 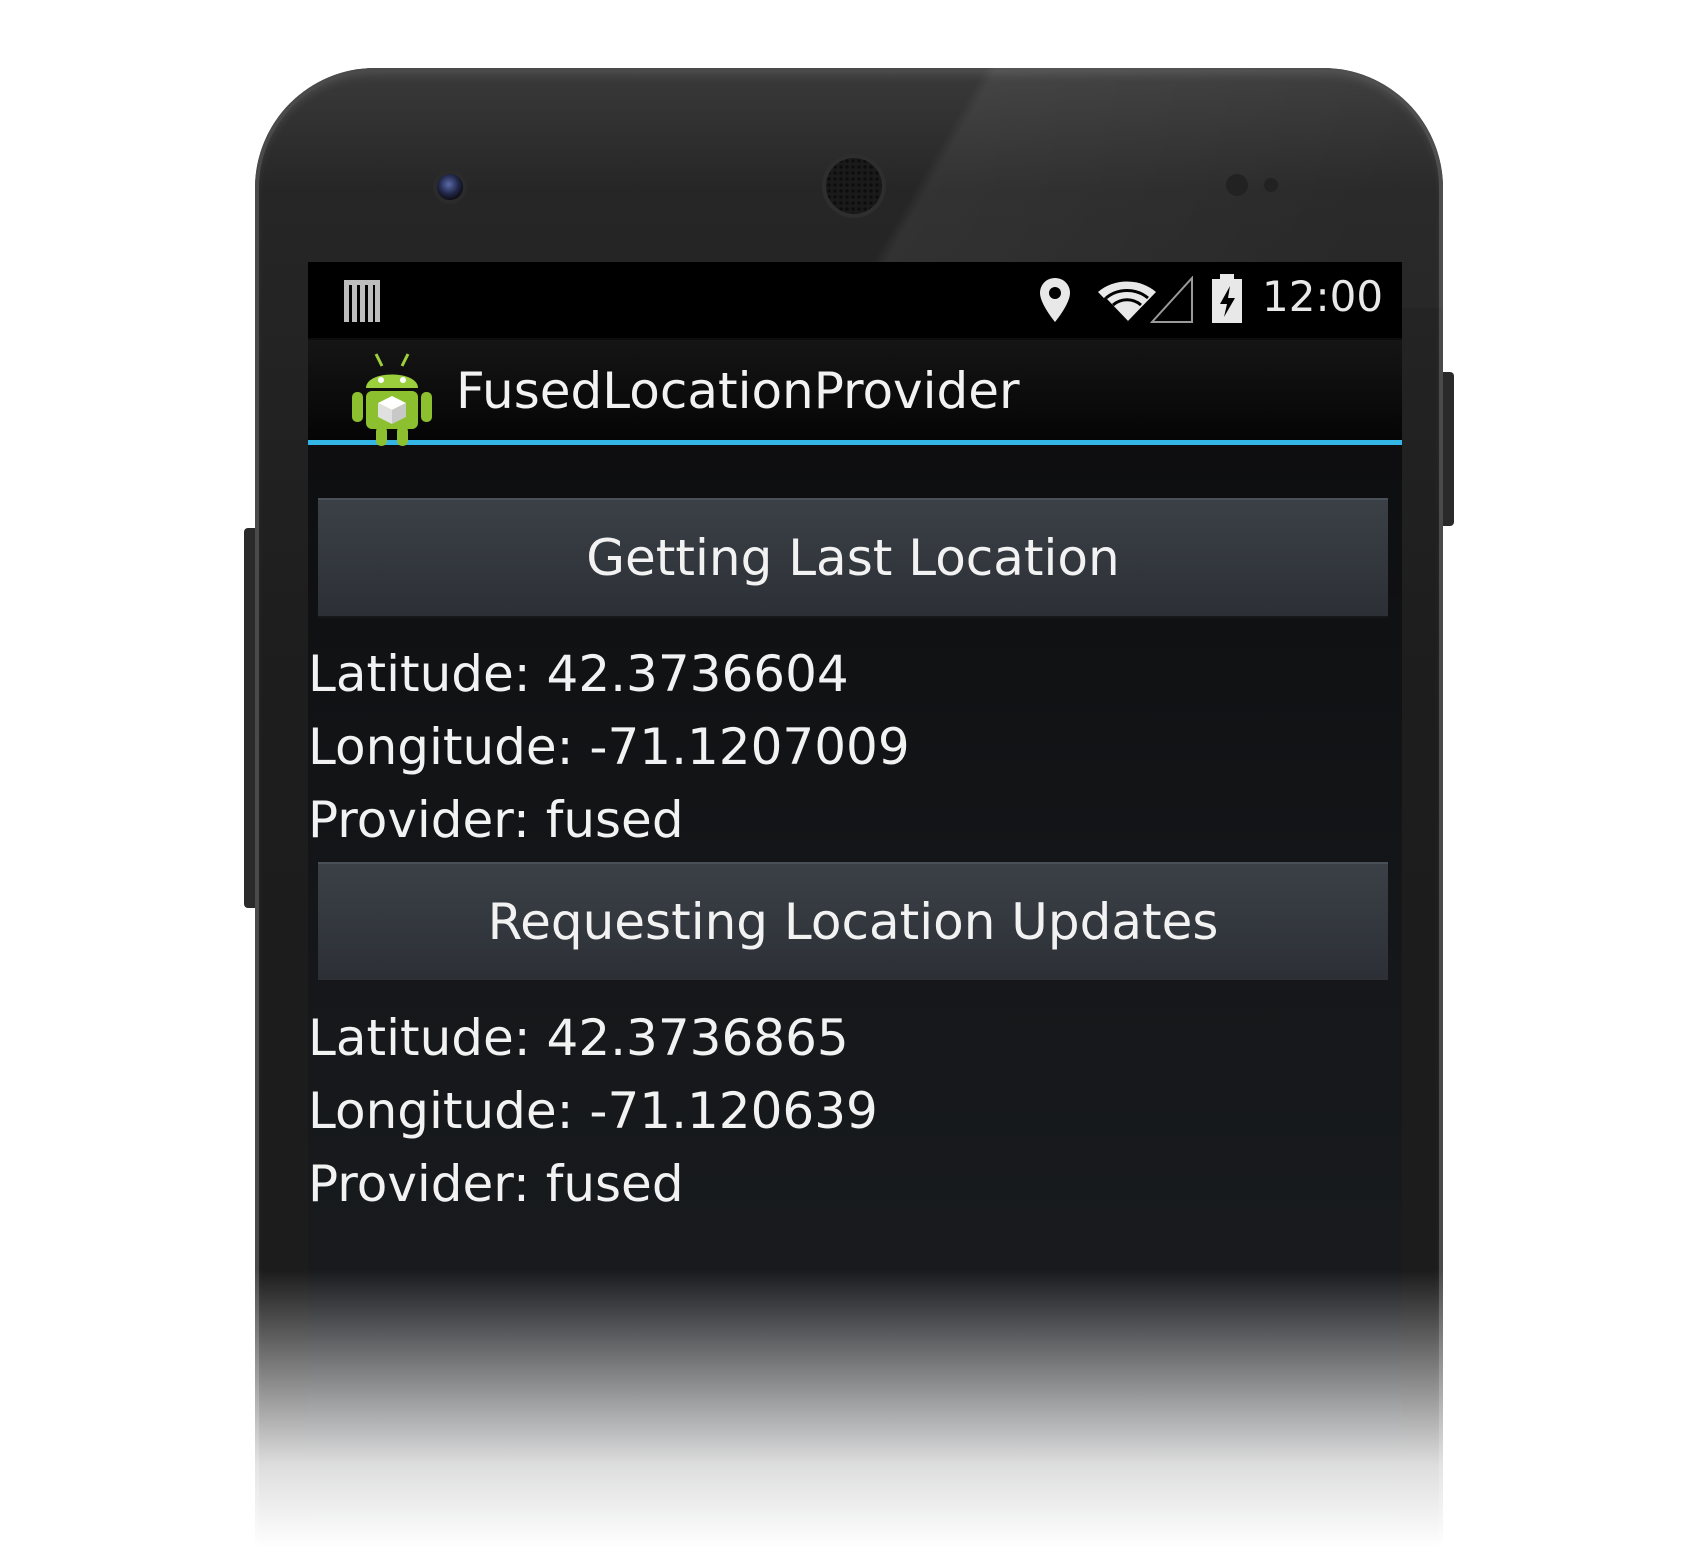 I want to click on location-icon, so click(x=1055, y=300).